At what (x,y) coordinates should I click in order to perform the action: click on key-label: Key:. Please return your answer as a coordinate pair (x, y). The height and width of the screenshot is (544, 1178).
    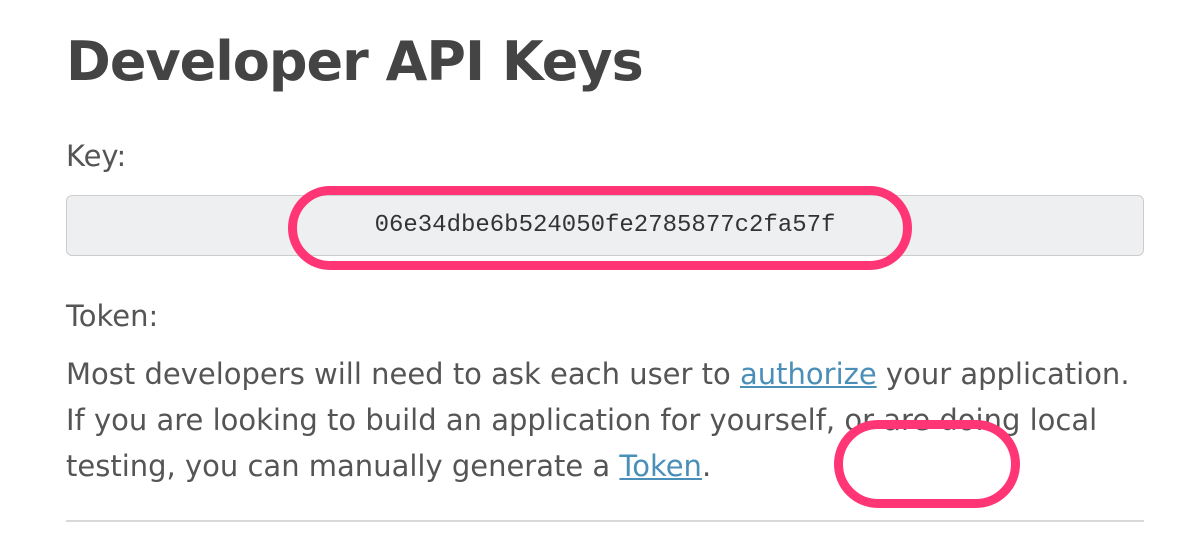
    Looking at the image, I should click on (96, 156).